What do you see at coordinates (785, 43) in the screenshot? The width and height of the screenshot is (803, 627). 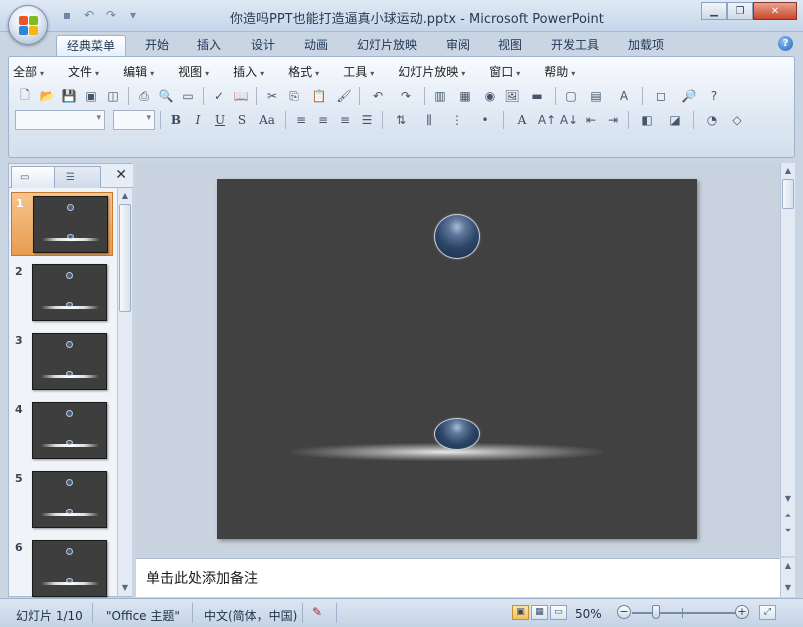 I see `help-icon: ?` at bounding box center [785, 43].